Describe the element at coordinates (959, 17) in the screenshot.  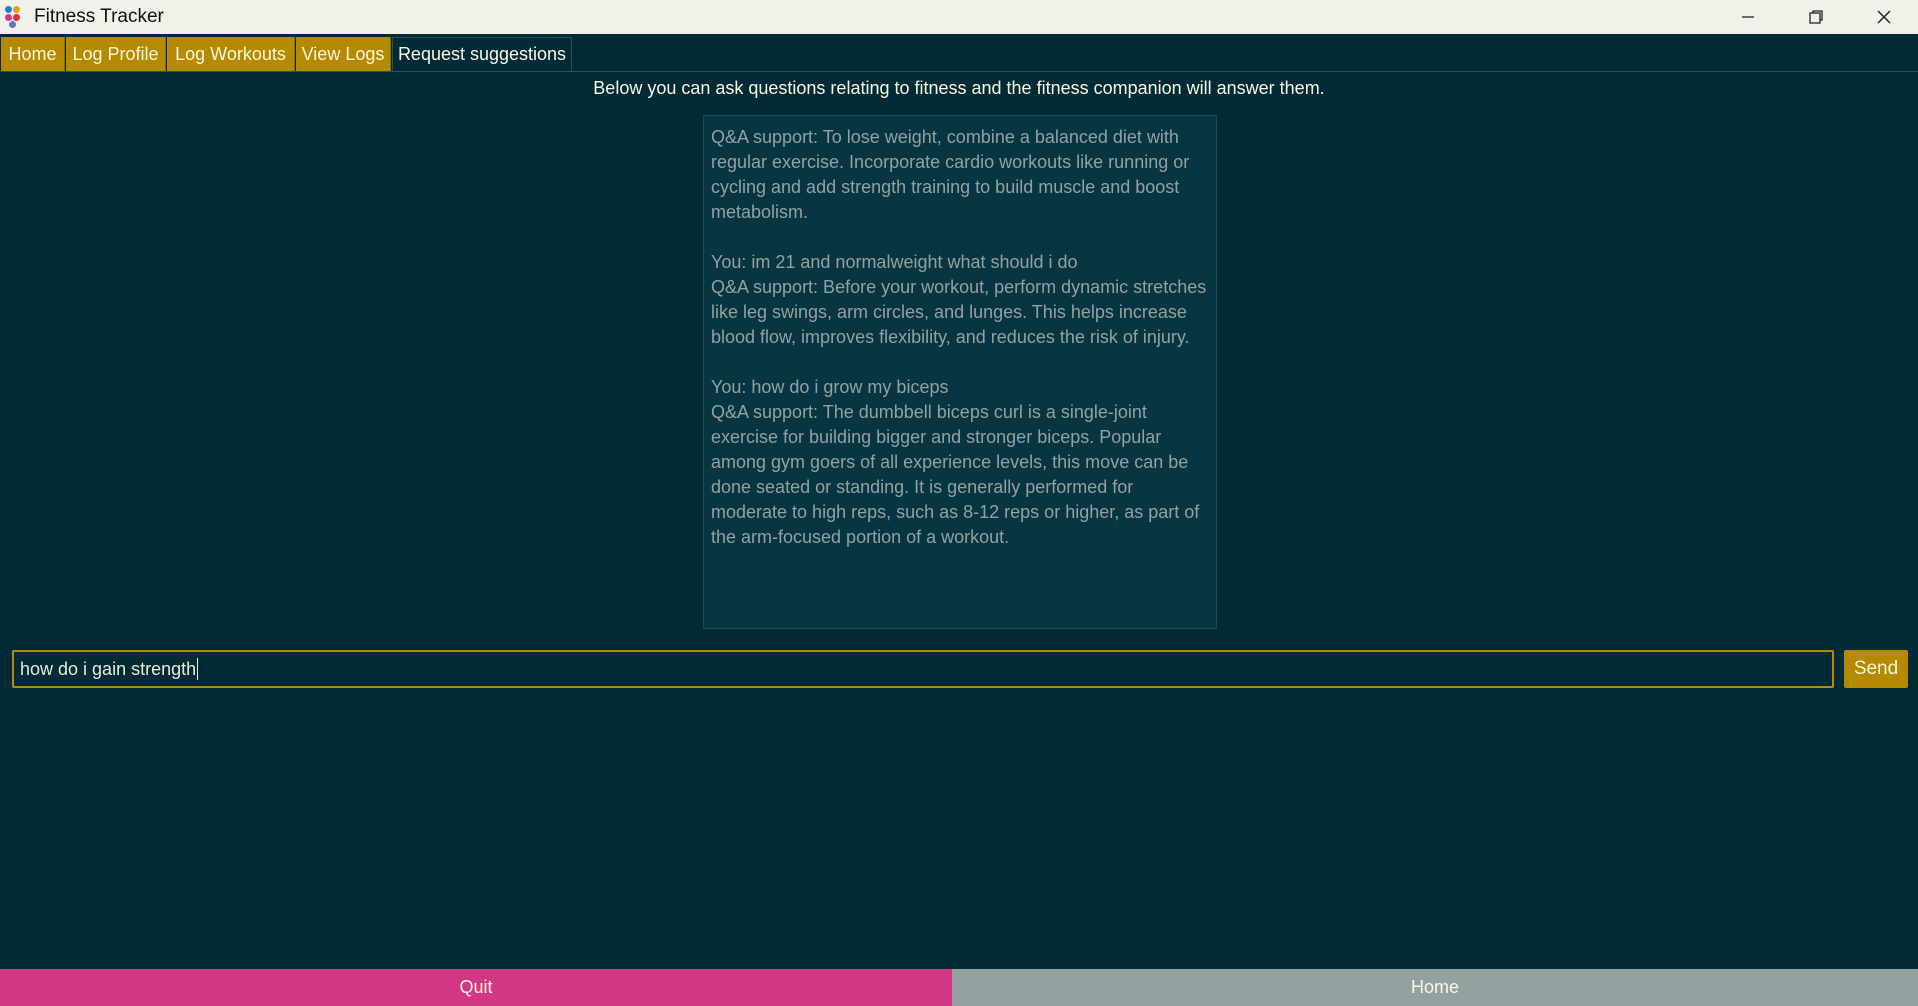
I see `title-bar: Fitness Tracker` at that location.